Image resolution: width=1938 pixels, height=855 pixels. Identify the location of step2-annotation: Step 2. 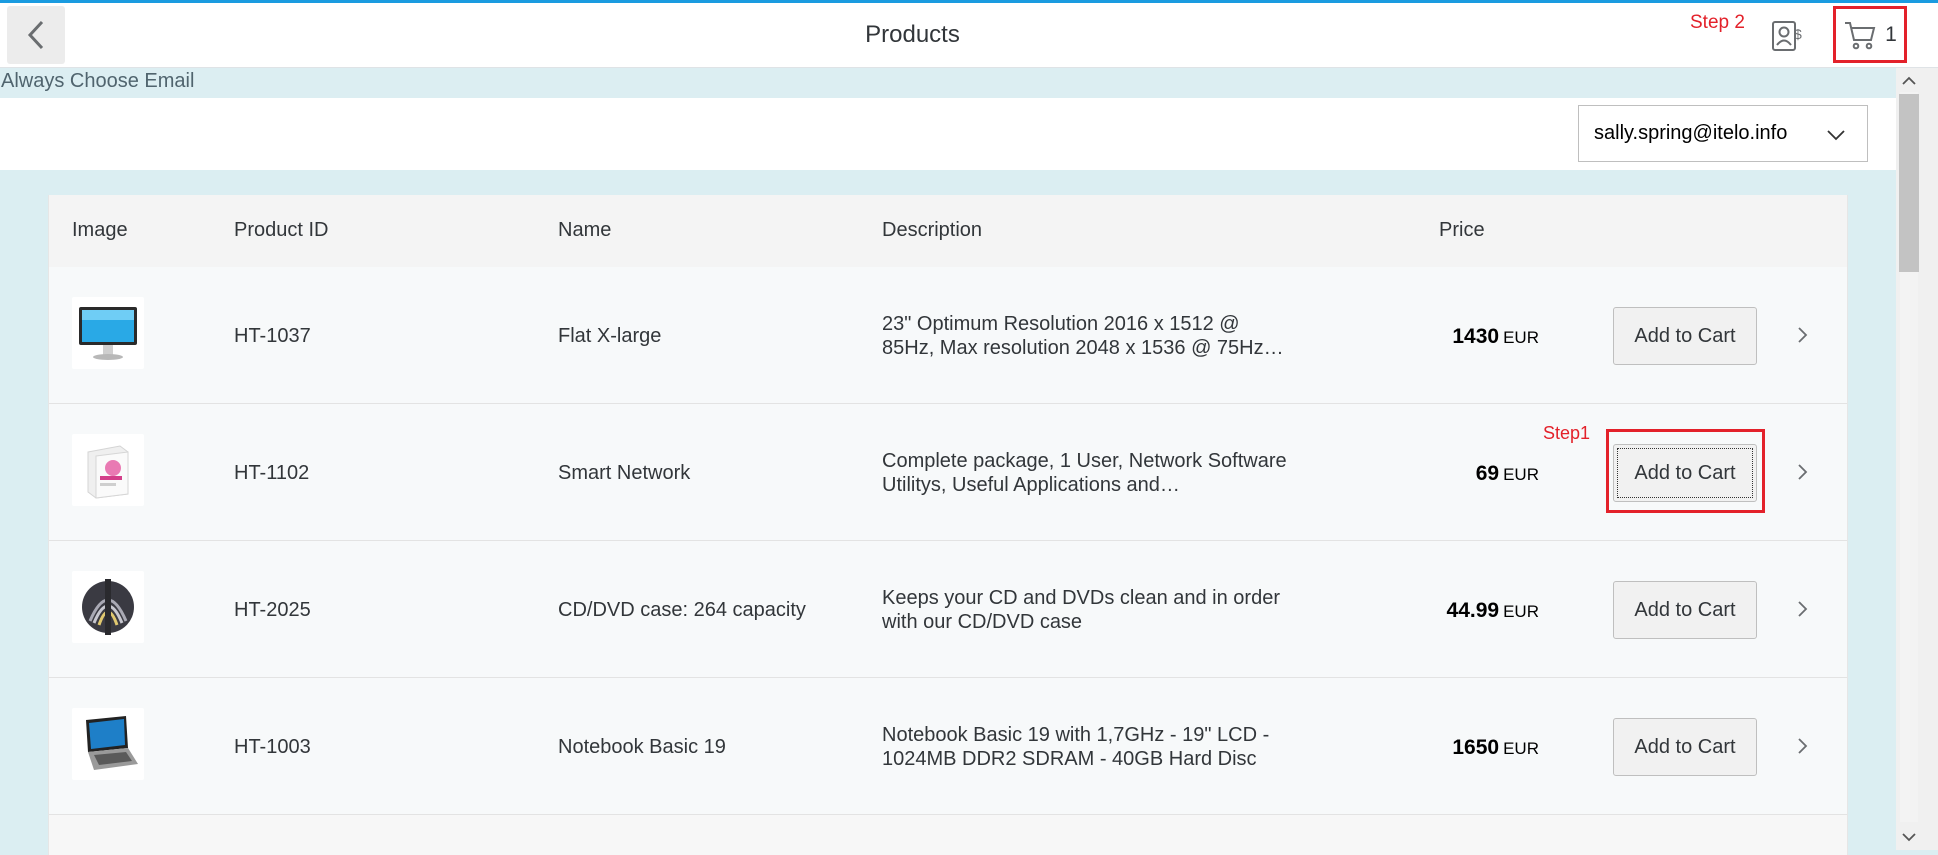
(1717, 22).